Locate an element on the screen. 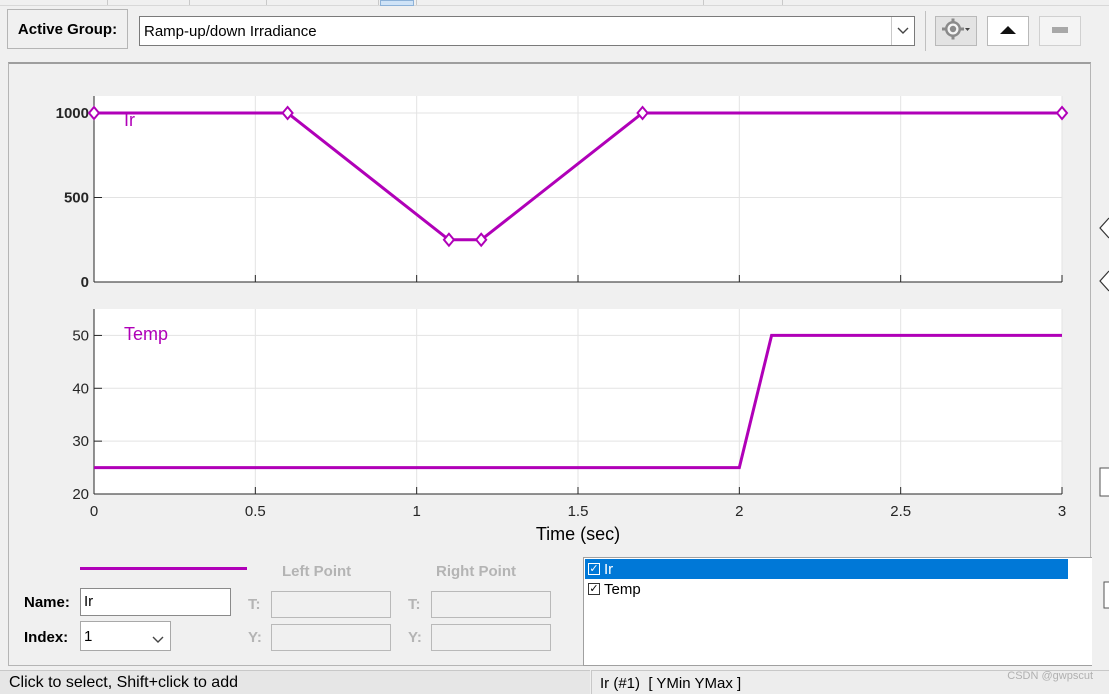  move-group-down-button is located at coordinates (1060, 31).